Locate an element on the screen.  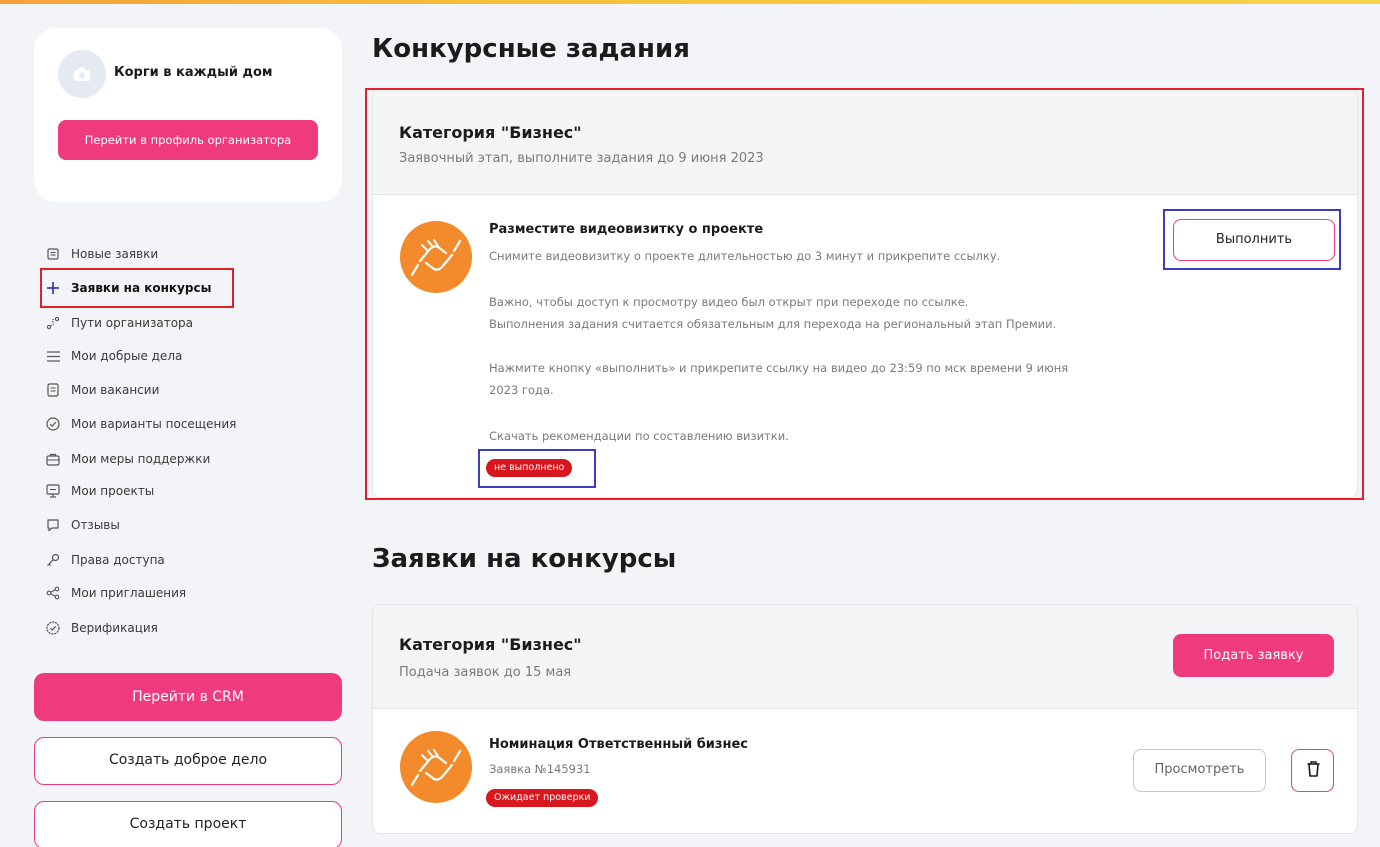
sidebar-item-label: Права доступа is located at coordinates (118, 560).